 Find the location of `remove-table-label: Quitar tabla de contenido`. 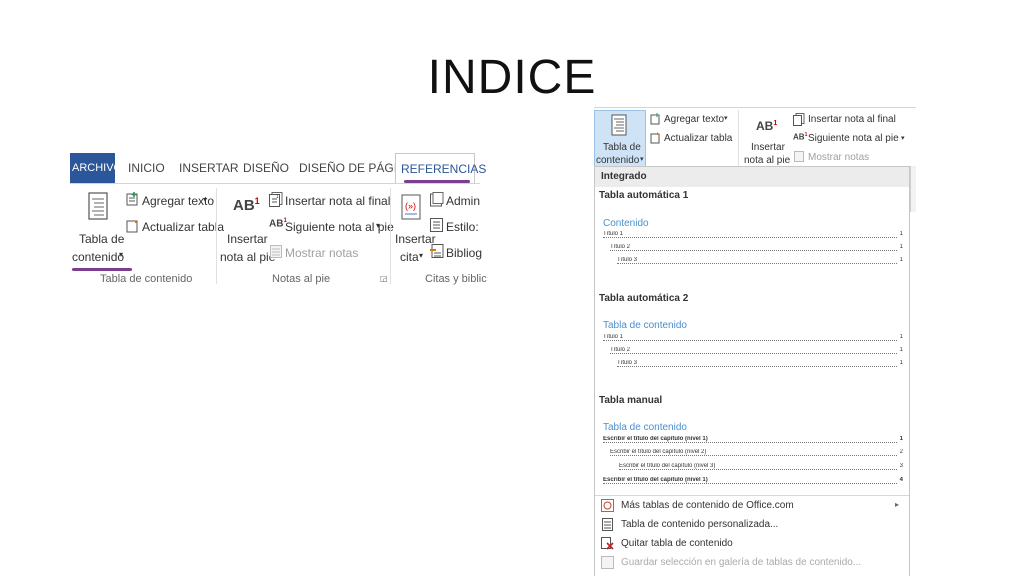

remove-table-label: Quitar tabla de contenido is located at coordinates (677, 543).